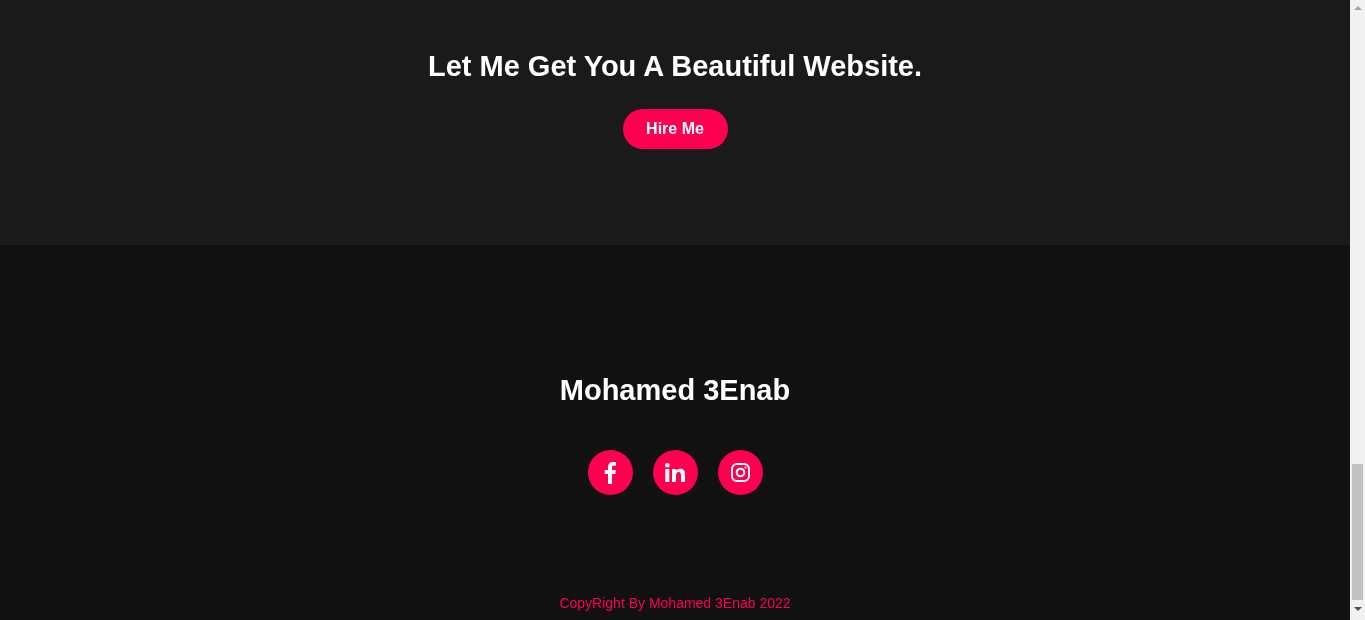  What do you see at coordinates (675, 390) in the screenshot?
I see `footer-name: Mohamed 3Enab` at bounding box center [675, 390].